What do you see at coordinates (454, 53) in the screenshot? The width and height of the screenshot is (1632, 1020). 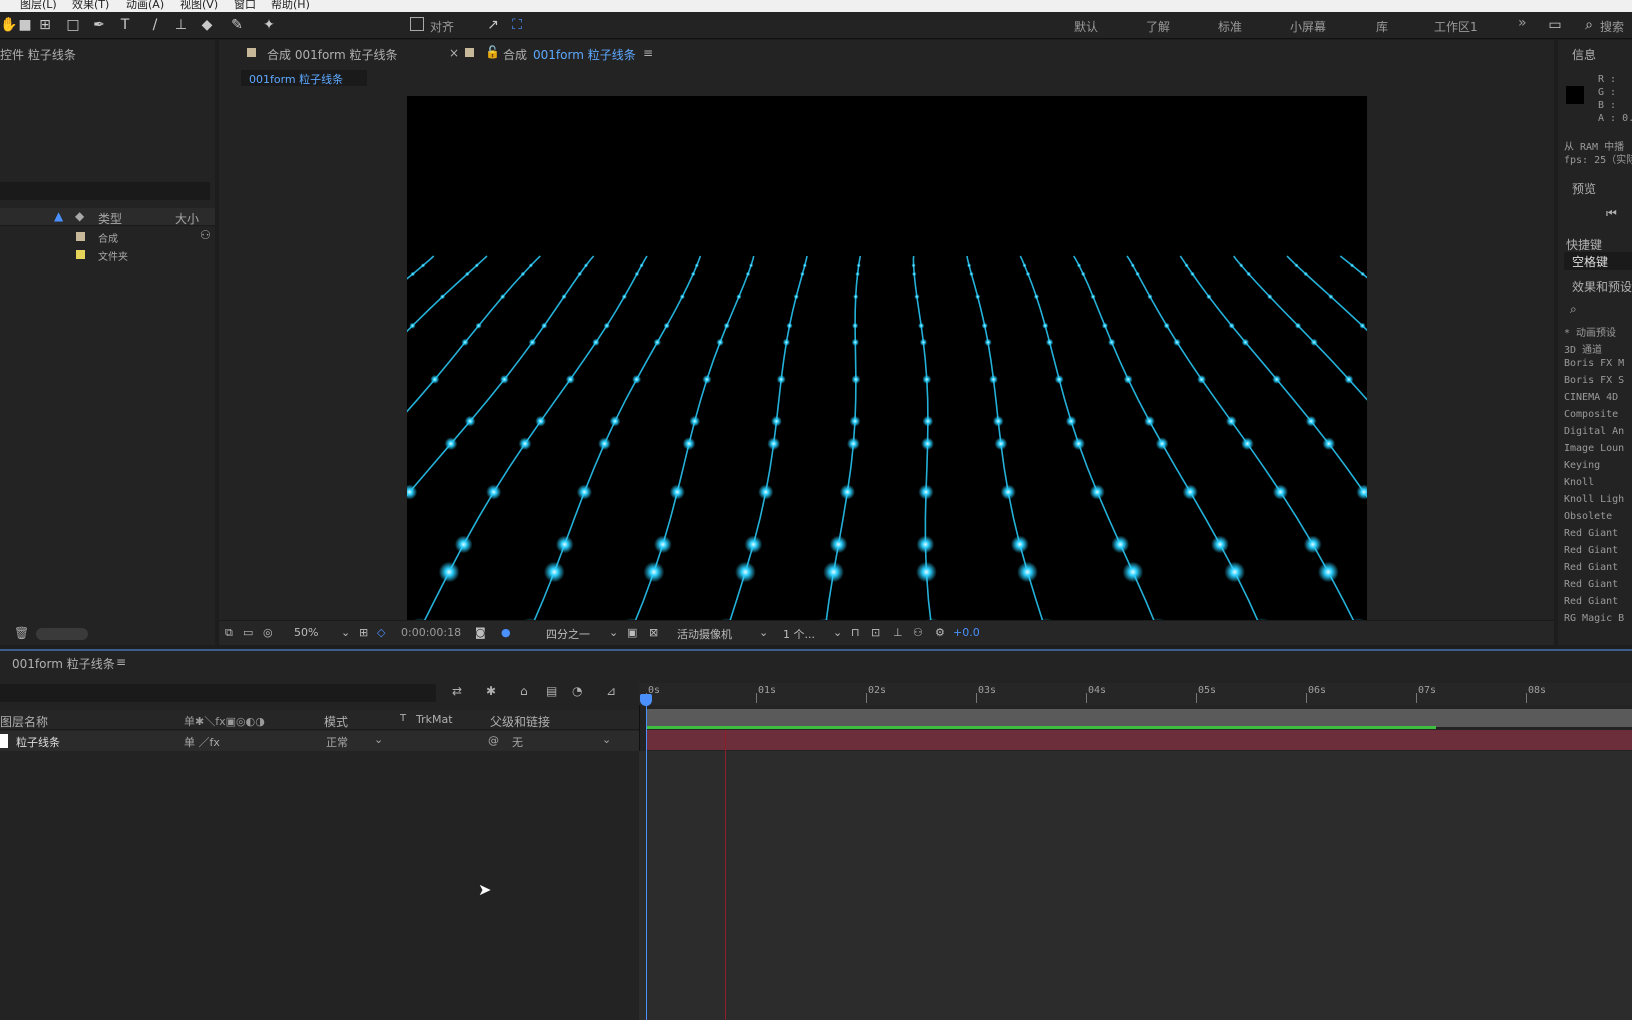 I see `close-tab-icon: ×` at bounding box center [454, 53].